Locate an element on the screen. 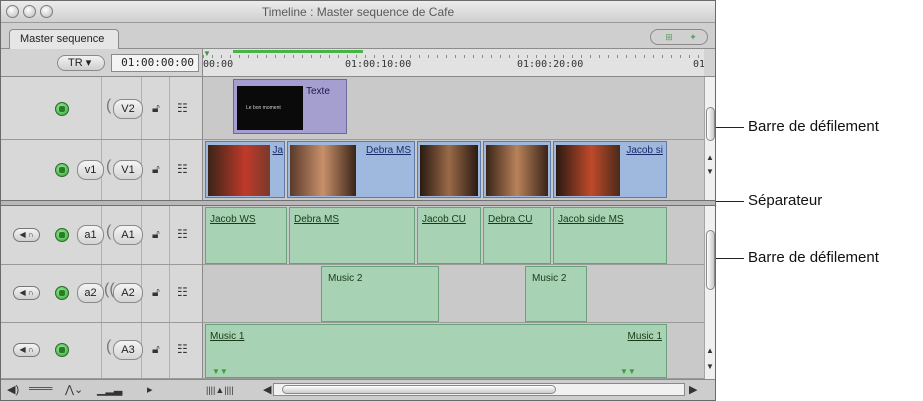 The width and height of the screenshot is (923, 401). source-control-v1: v1 is located at coordinates (90, 170).